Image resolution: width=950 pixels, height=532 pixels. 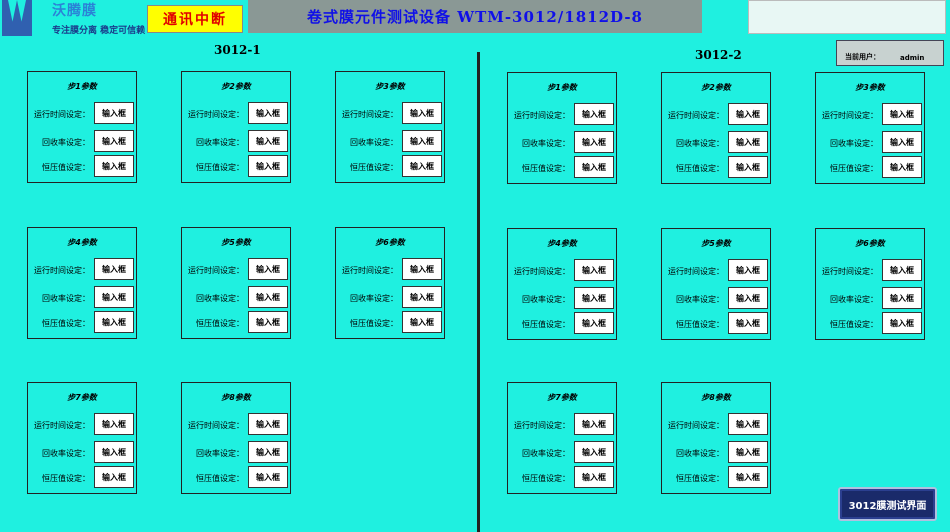 What do you see at coordinates (236, 86) in the screenshot?
I see `step-panel-title: 步2参数` at bounding box center [236, 86].